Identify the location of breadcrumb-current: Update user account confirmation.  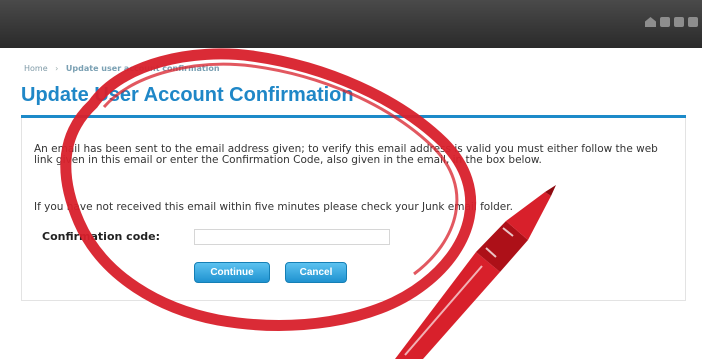
(143, 68).